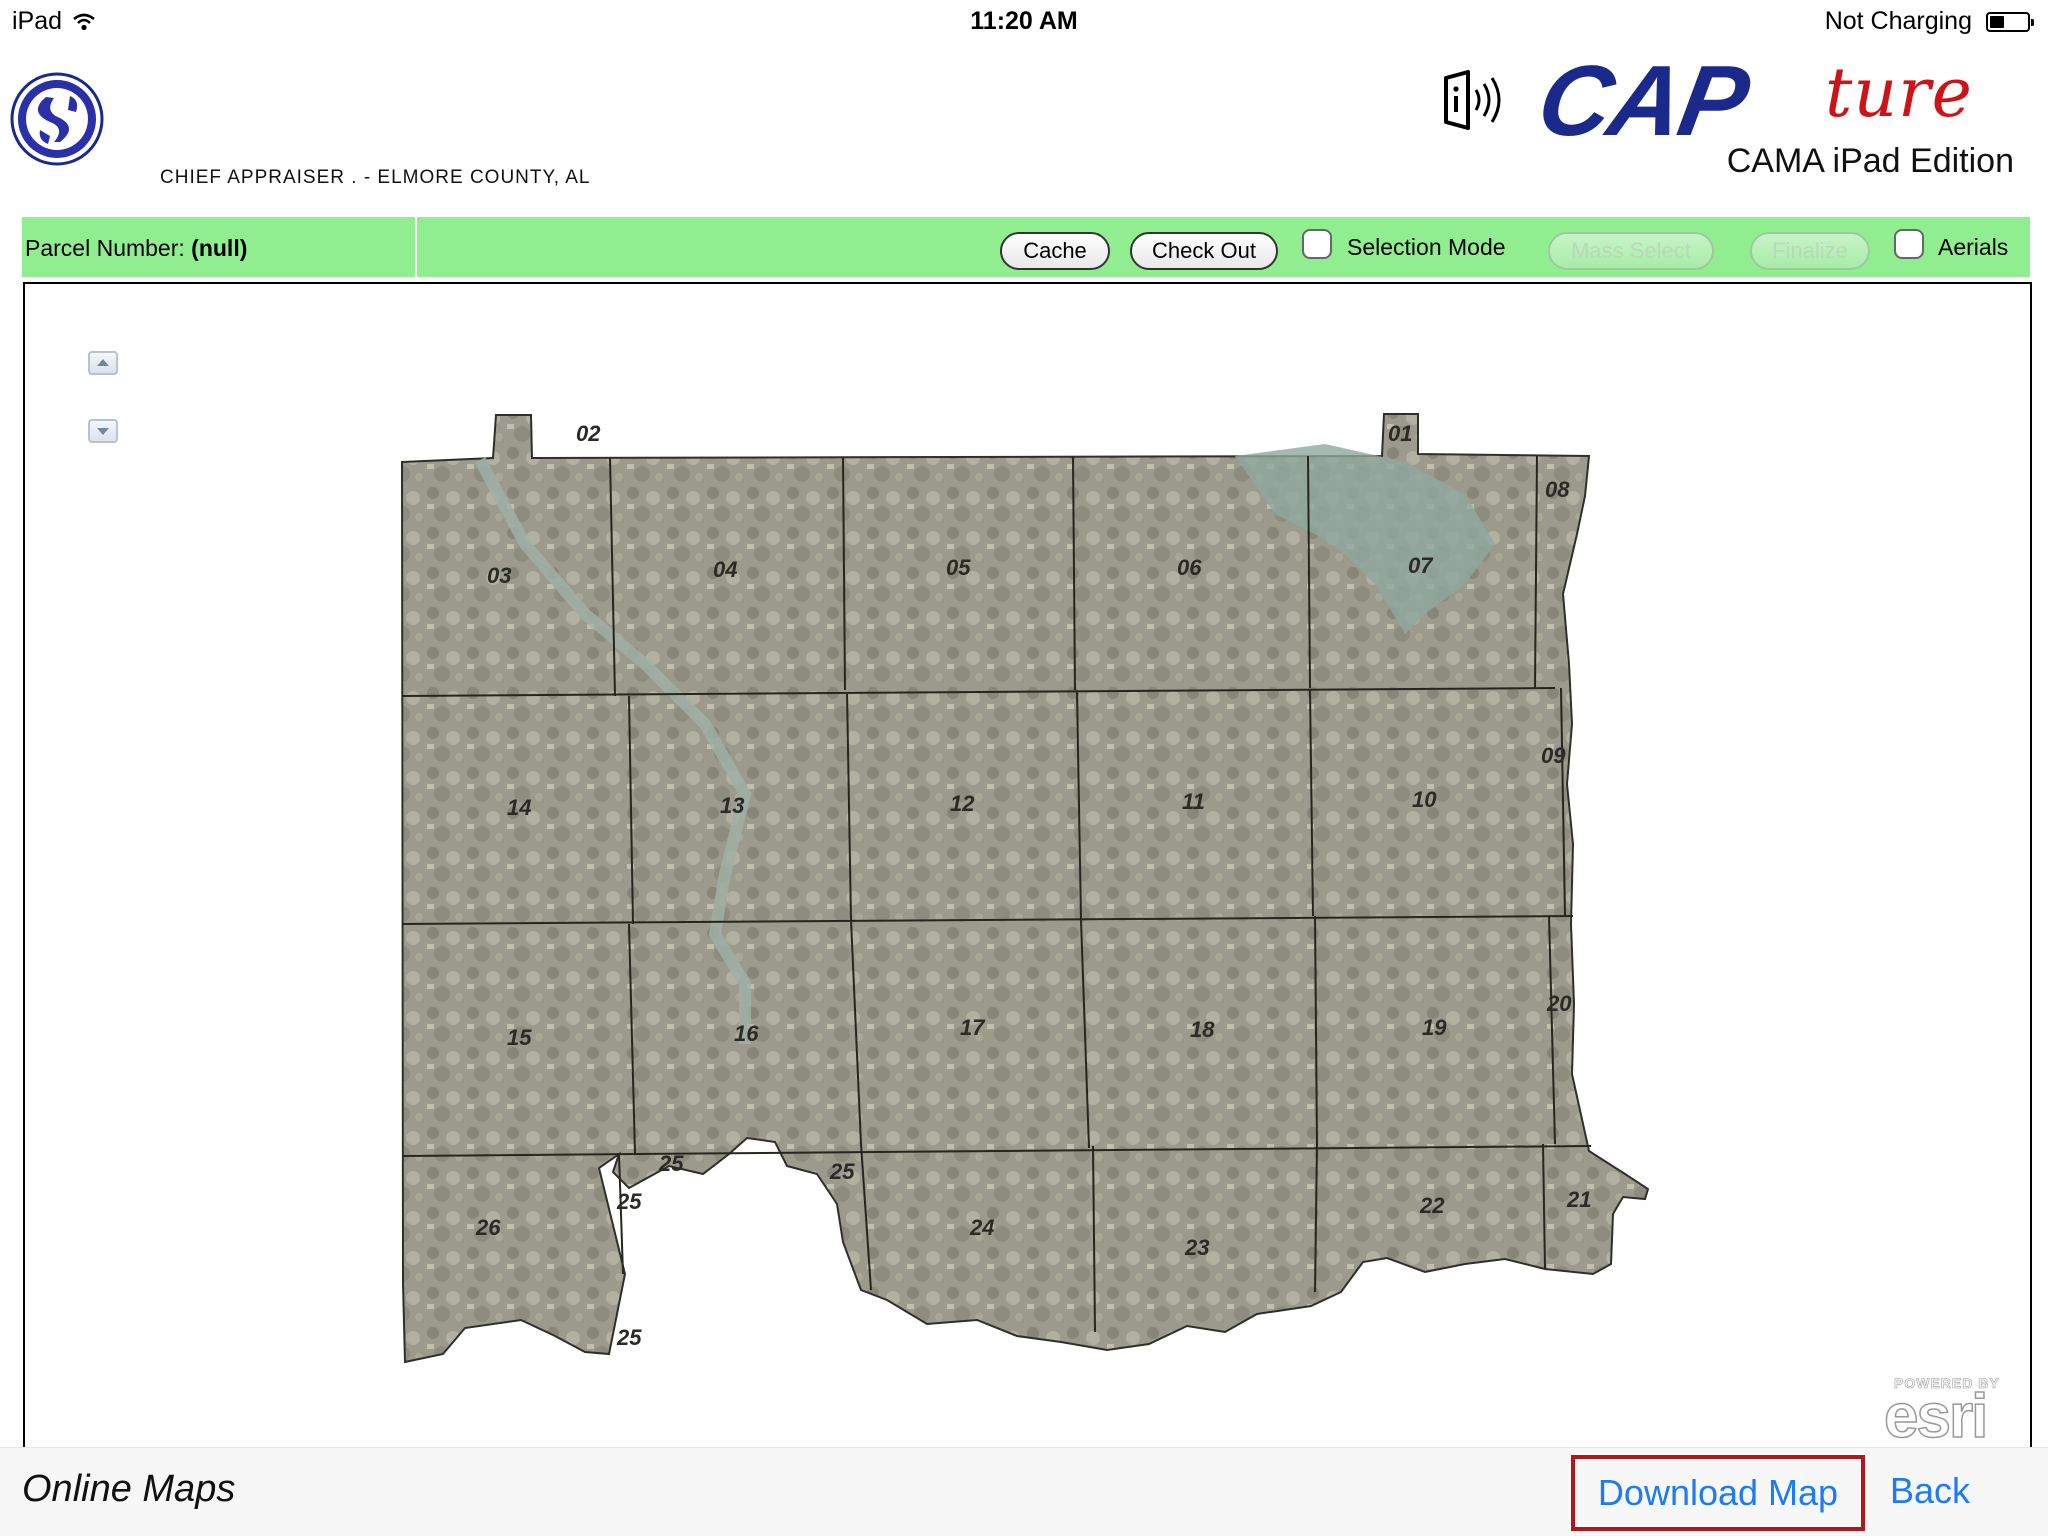  I want to click on org-name: CHIEF APPRAISER . - ELMORE COUNTY, AL, so click(375, 177).